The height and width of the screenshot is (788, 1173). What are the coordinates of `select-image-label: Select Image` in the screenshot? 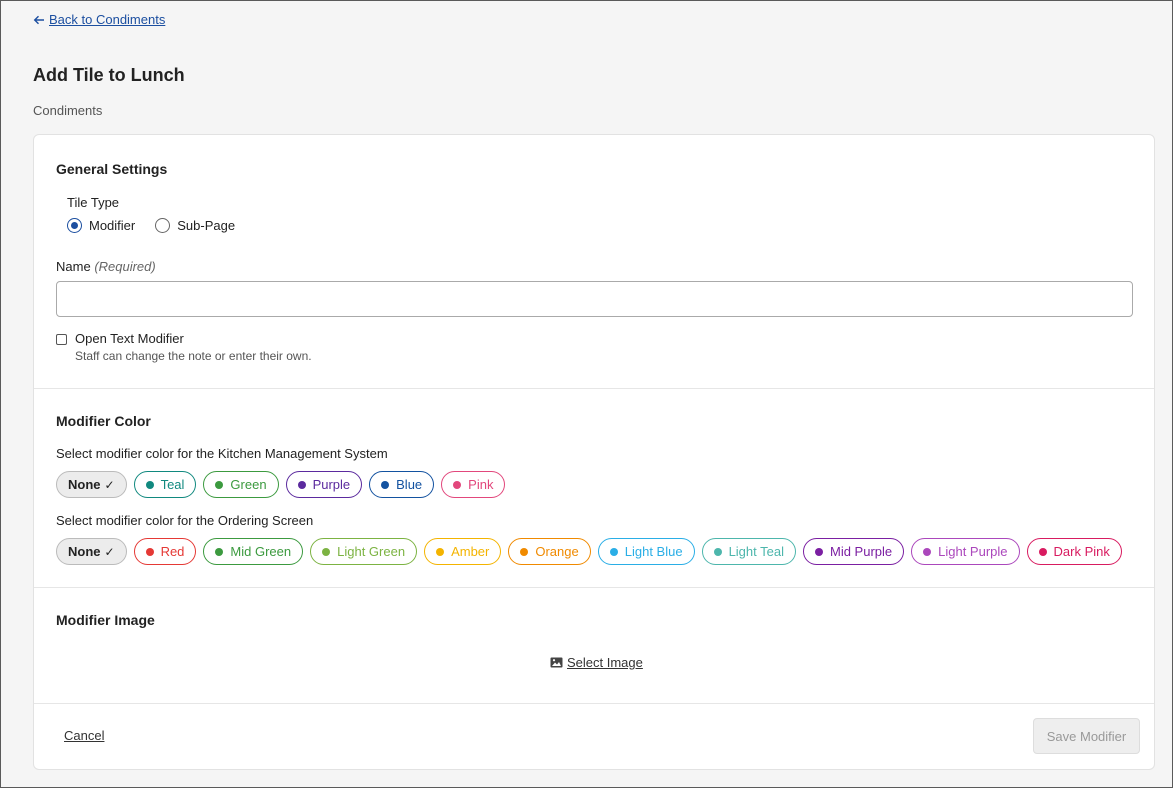 It's located at (605, 662).